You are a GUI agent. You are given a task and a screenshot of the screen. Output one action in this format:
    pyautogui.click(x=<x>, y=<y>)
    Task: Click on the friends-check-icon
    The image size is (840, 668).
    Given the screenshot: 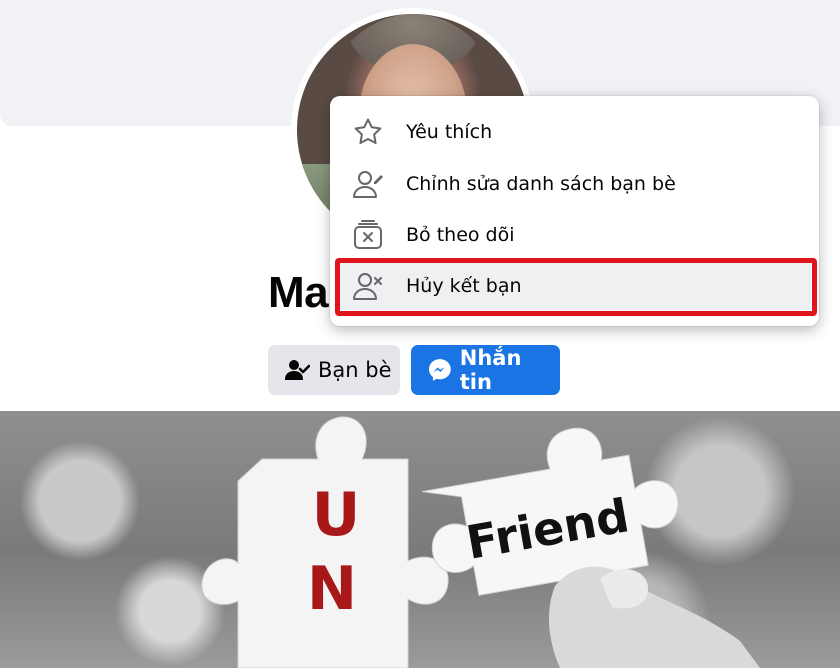 What is the action you would take?
    pyautogui.click(x=297, y=370)
    